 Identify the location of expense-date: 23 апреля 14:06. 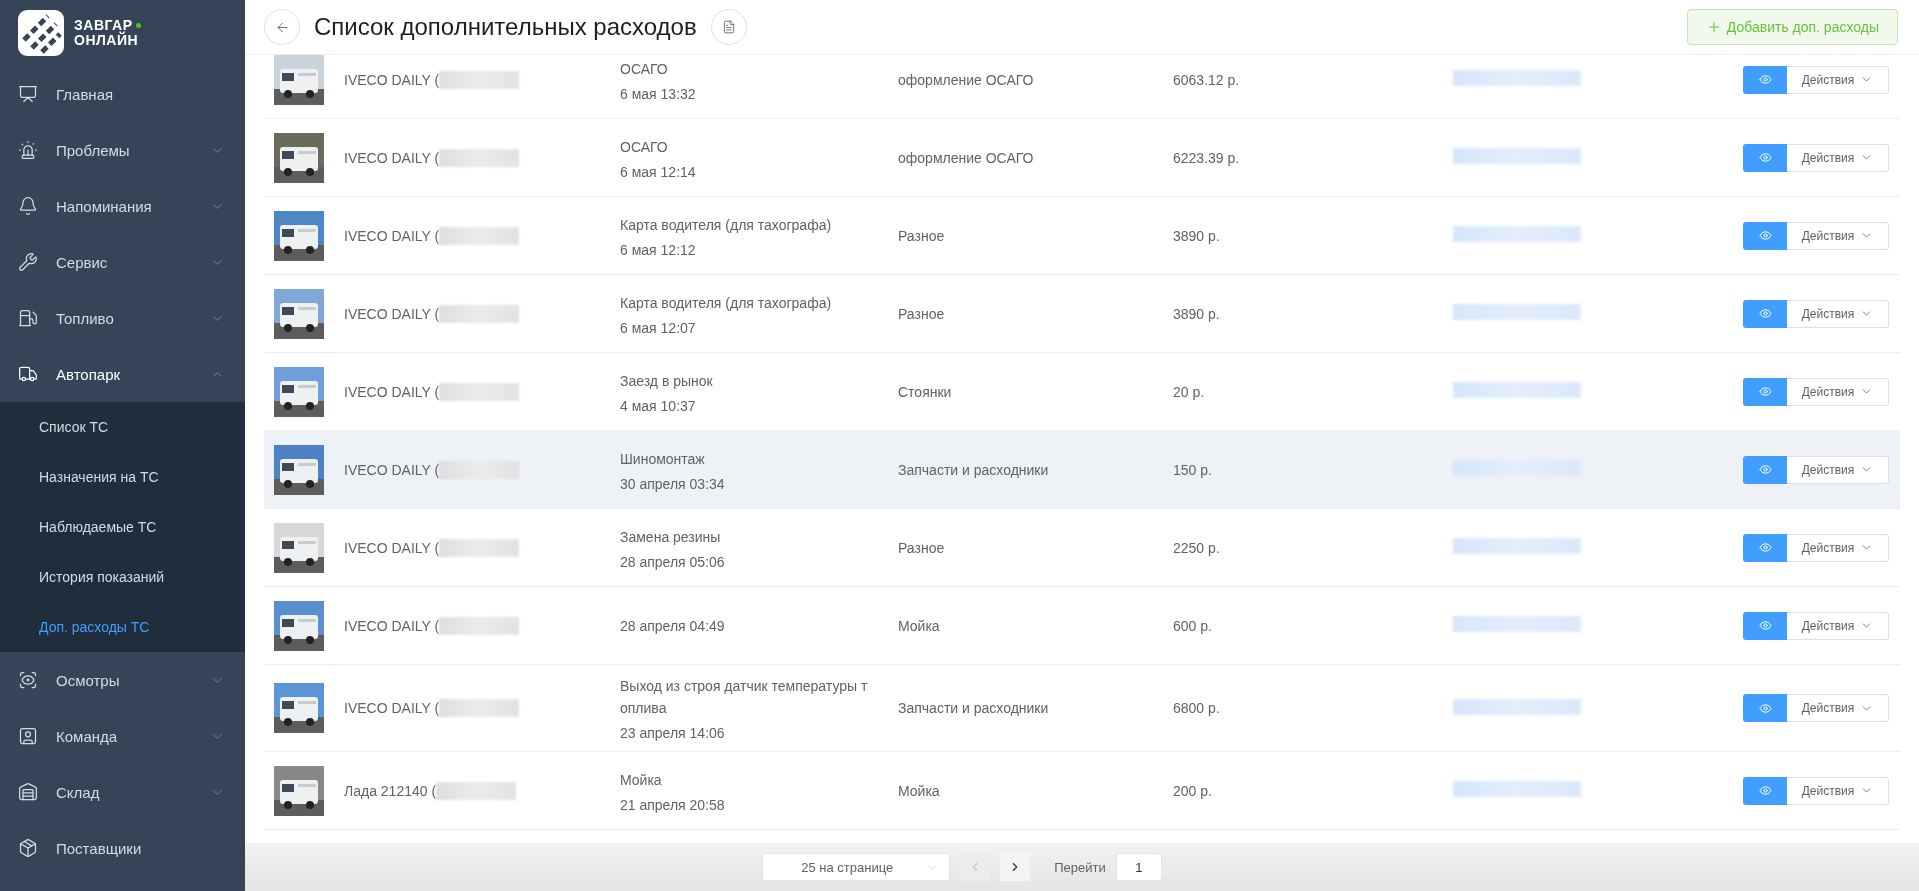
(673, 733).